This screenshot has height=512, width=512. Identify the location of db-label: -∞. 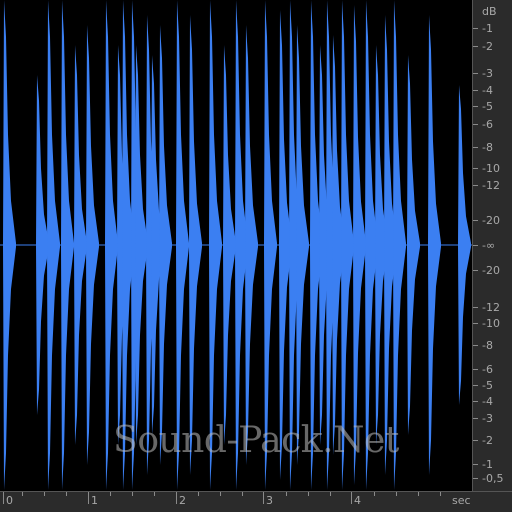
(489, 245).